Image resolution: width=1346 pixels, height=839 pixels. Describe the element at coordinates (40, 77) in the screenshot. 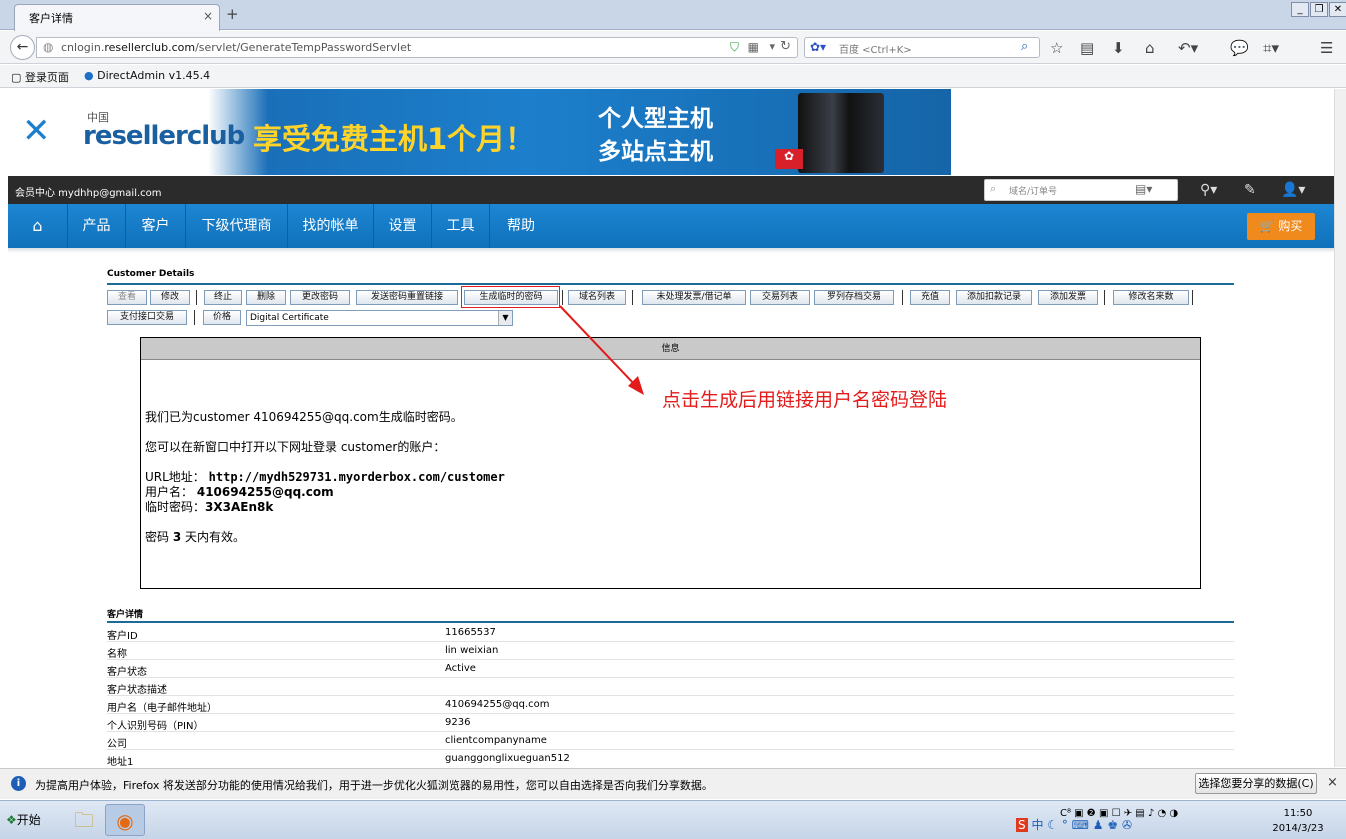

I see `bookmark-login-page: ▢ 登录页面` at that location.